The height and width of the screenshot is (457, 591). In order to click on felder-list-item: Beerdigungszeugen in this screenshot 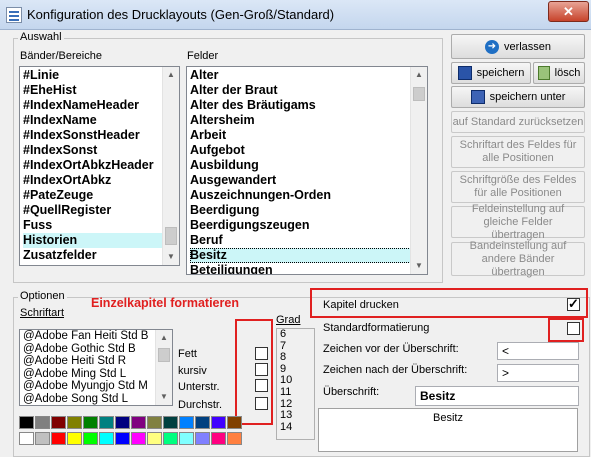, I will do `click(308, 225)`.